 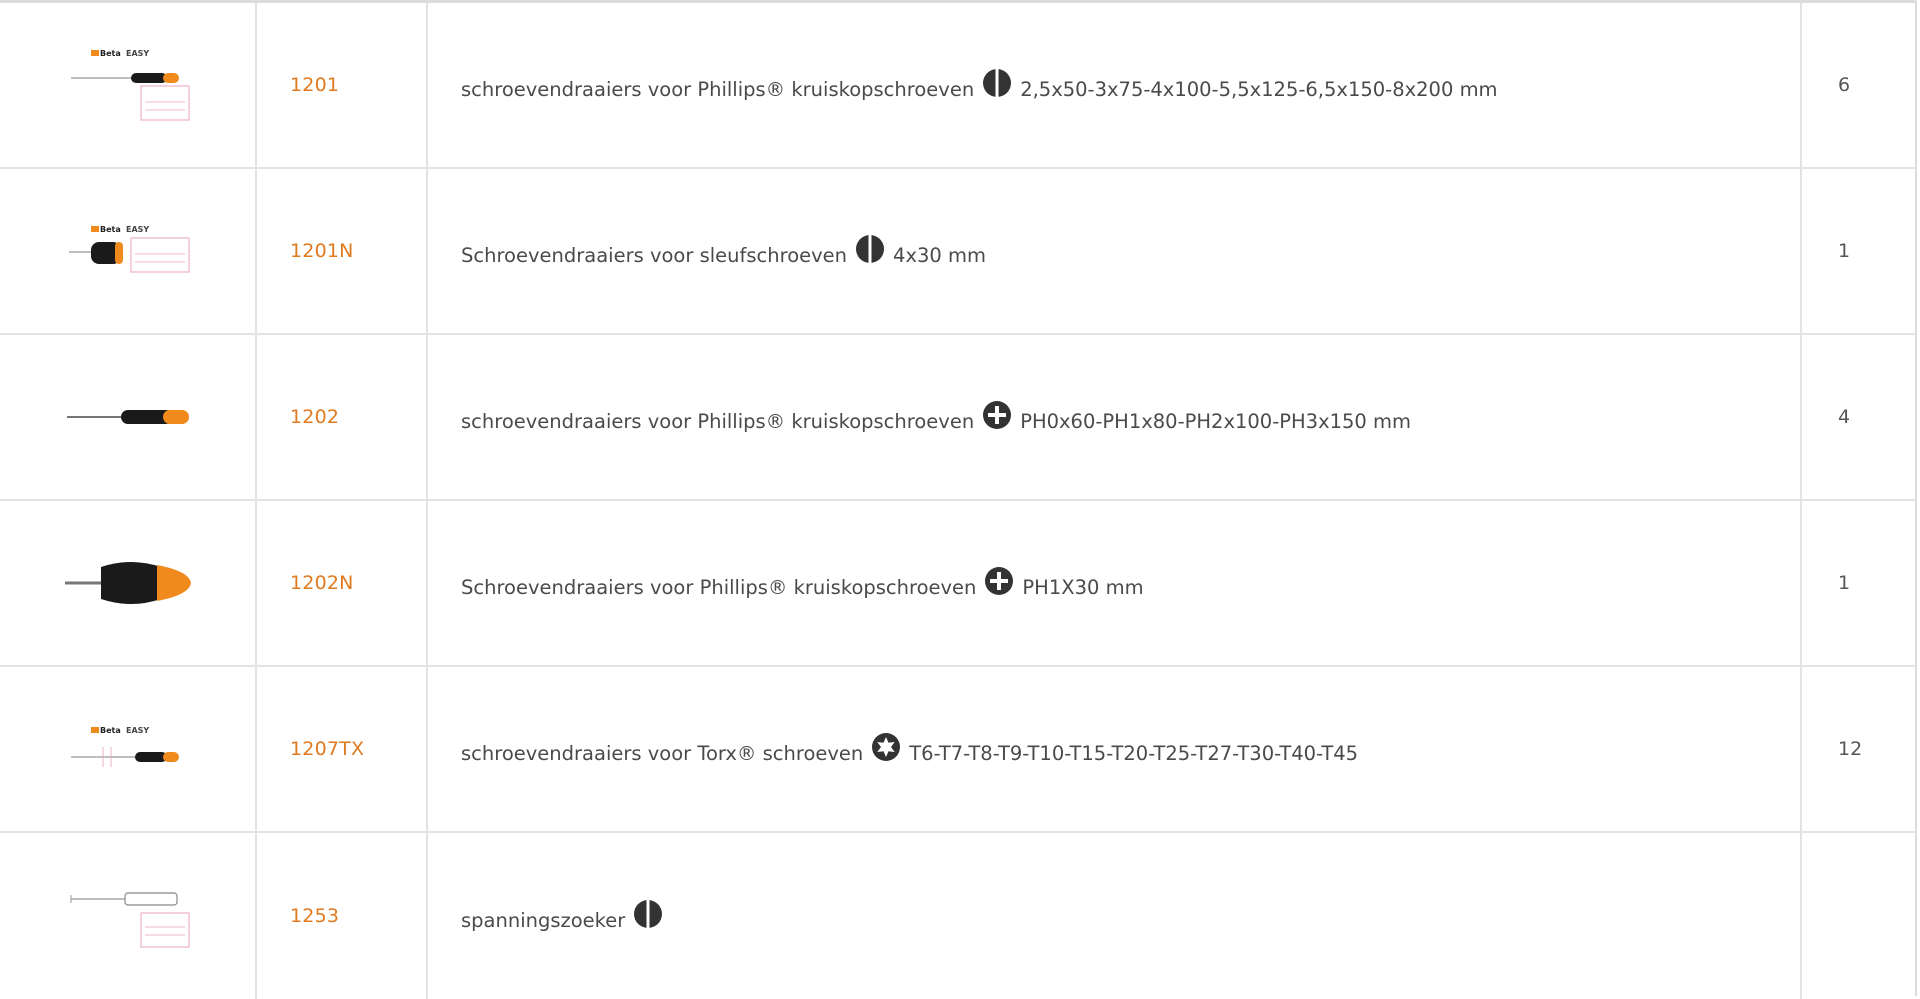 I want to click on quantity: 4, so click(x=1844, y=417).